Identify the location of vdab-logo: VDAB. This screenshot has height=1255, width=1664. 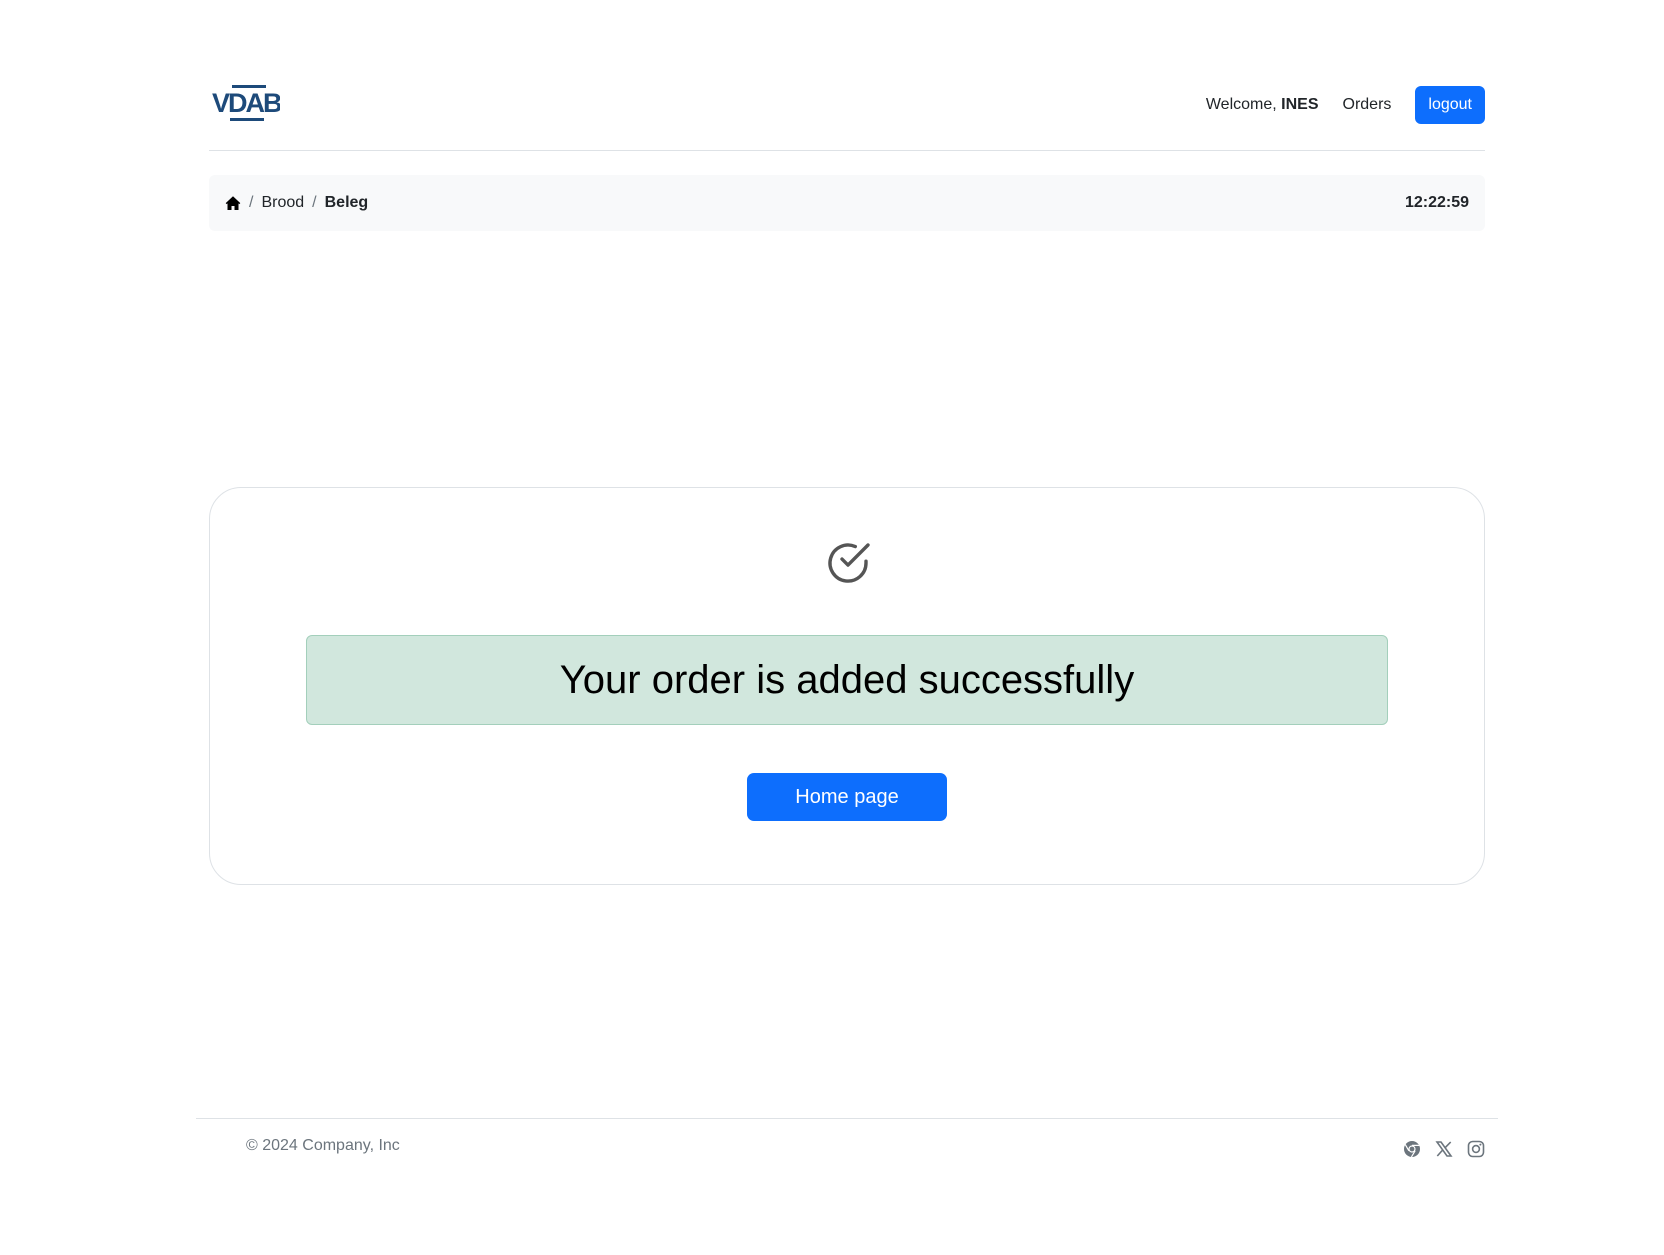
(246, 104).